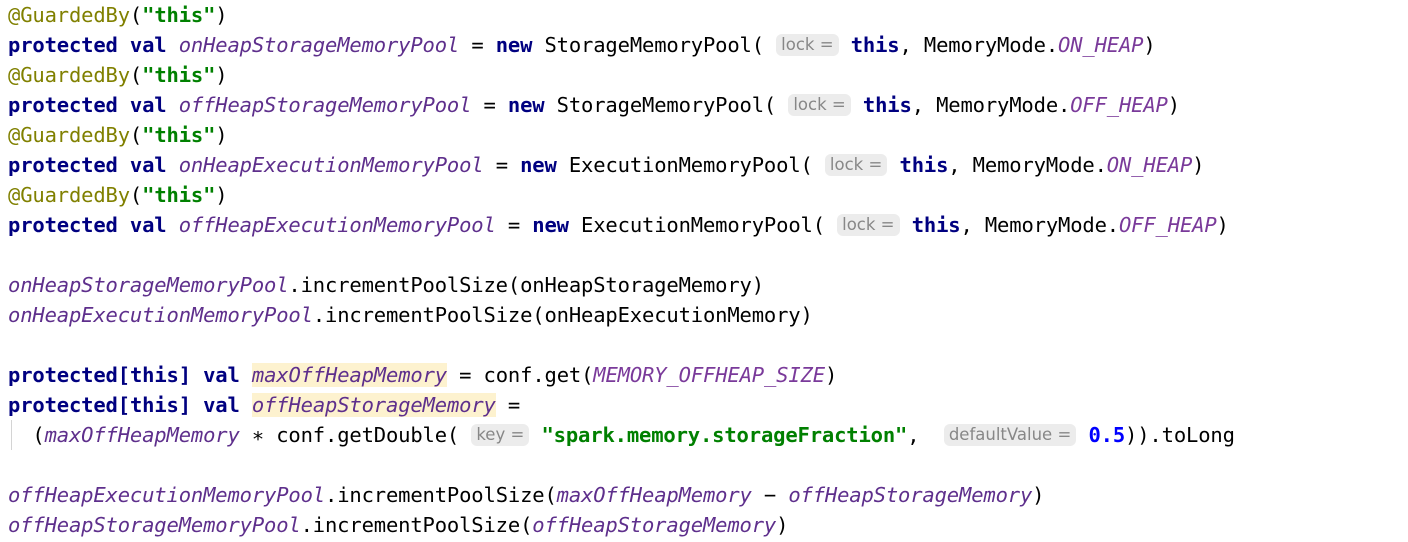 This screenshot has height=542, width=1408. What do you see at coordinates (349, 375) in the screenshot?
I see `highlighted-identifier: maxOffHeapMemory` at bounding box center [349, 375].